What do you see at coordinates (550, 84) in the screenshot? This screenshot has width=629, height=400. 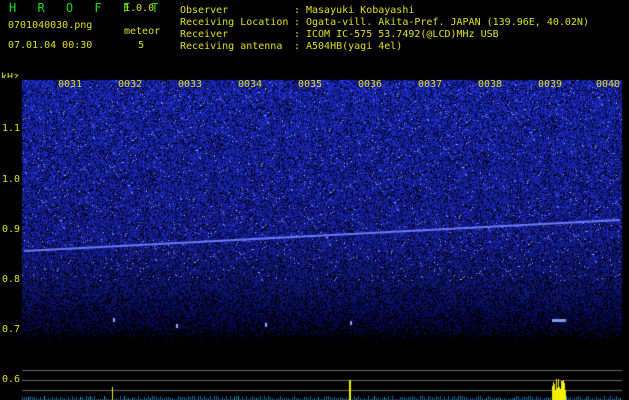 I see `minute-label: 0039` at bounding box center [550, 84].